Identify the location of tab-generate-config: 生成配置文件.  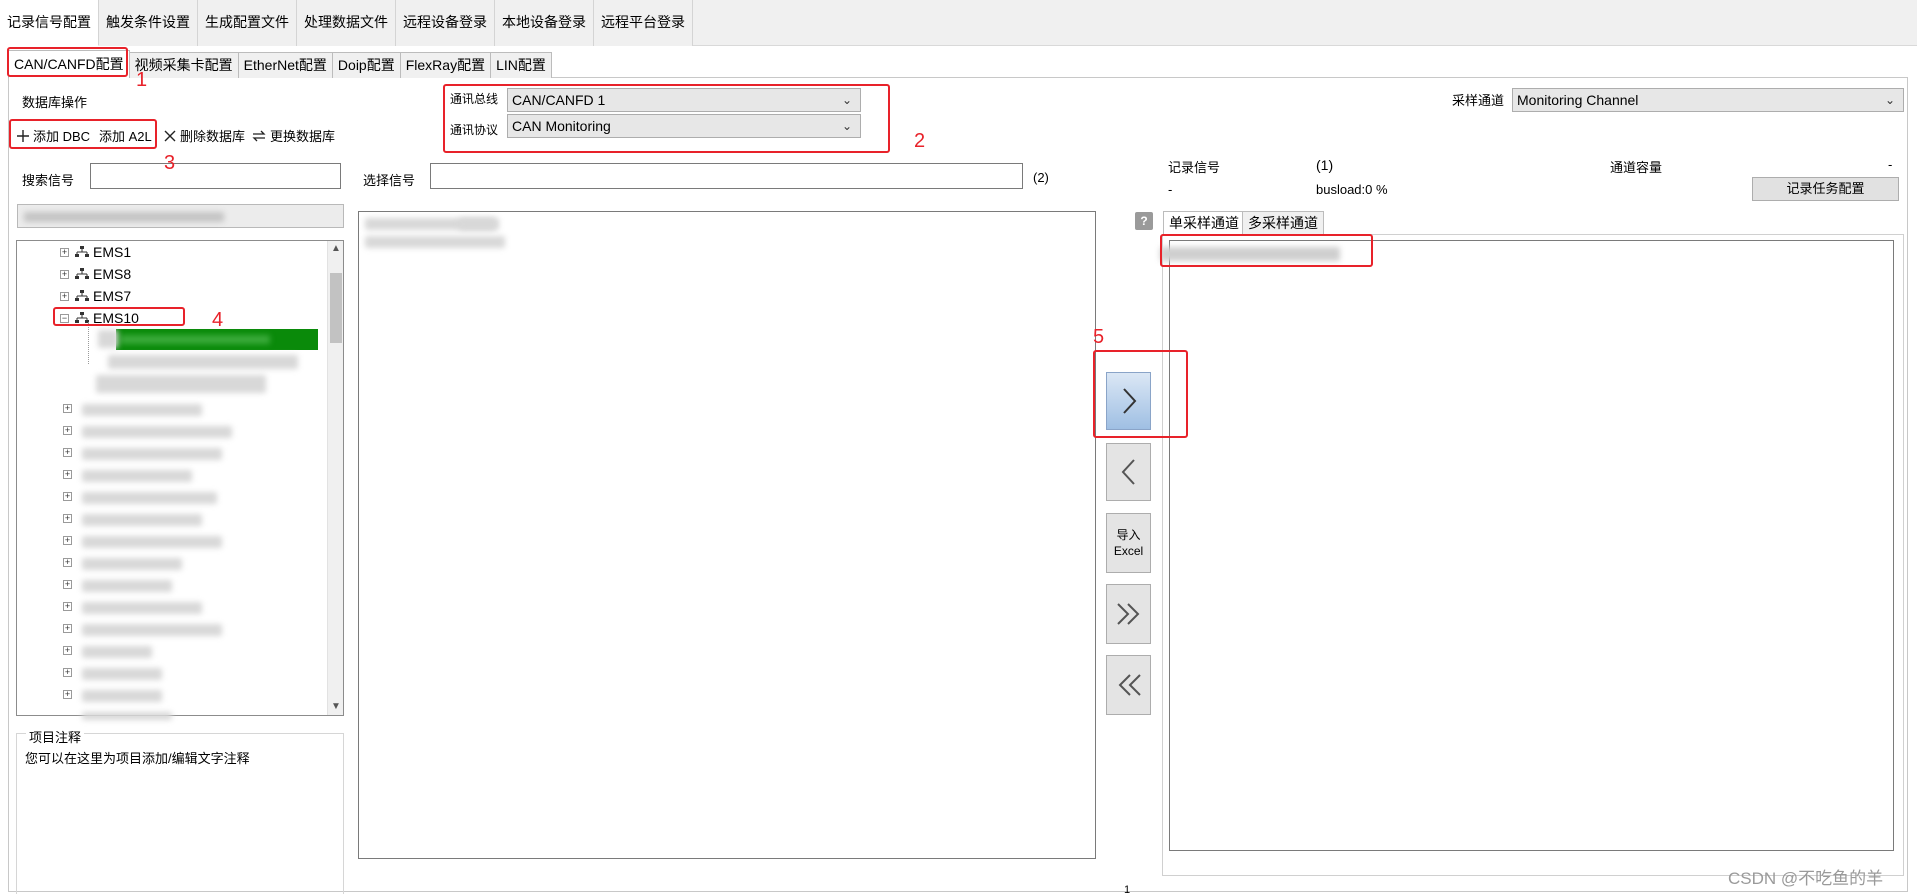
(247, 23).